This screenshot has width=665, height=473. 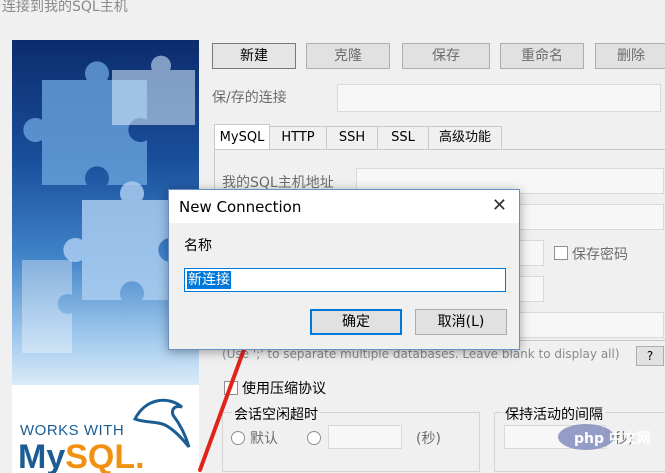 I want to click on tab-ssh: SSH, so click(x=352, y=137).